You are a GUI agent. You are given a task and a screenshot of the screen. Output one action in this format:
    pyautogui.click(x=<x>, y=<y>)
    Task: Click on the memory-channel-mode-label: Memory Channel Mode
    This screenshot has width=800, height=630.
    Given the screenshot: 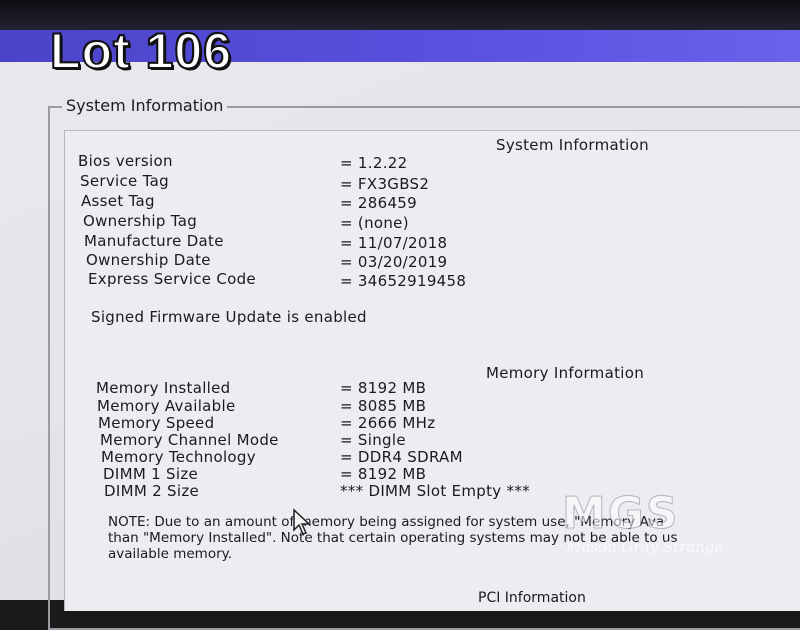 What is the action you would take?
    pyautogui.click(x=189, y=440)
    